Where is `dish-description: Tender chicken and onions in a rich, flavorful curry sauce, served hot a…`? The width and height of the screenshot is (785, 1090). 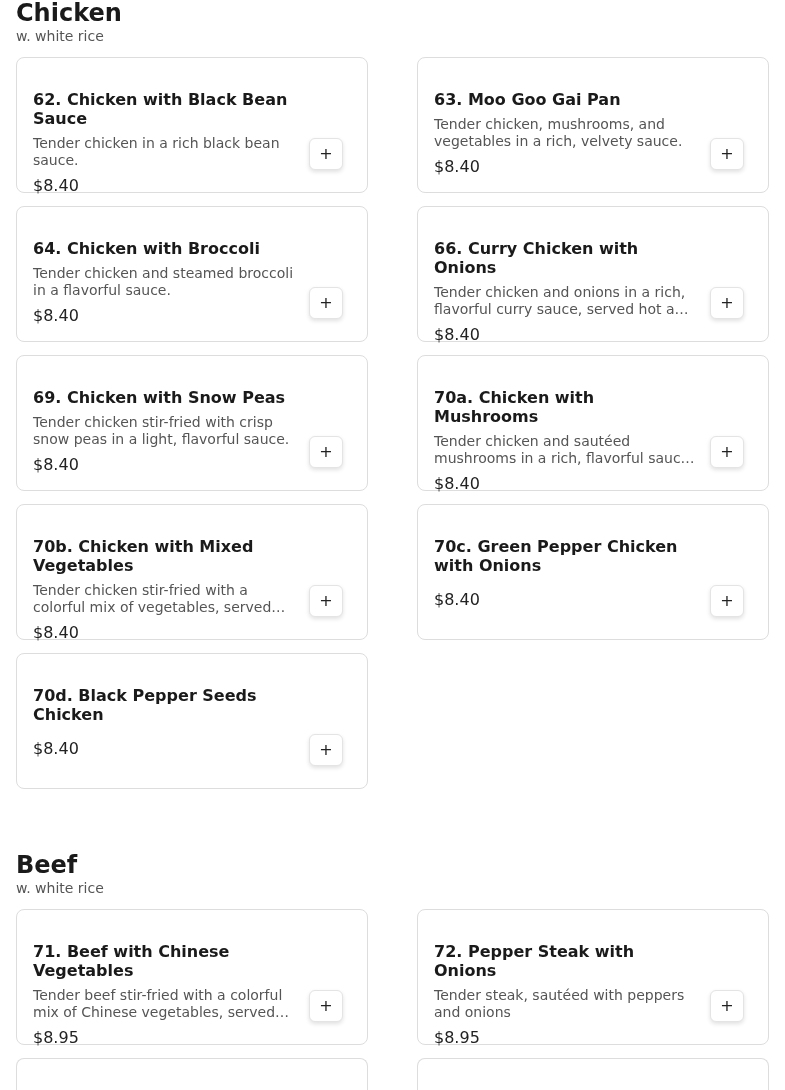 dish-description: Tender chicken and onions in a rich, flavorful curry sauce, served hot a… is located at coordinates (562, 301).